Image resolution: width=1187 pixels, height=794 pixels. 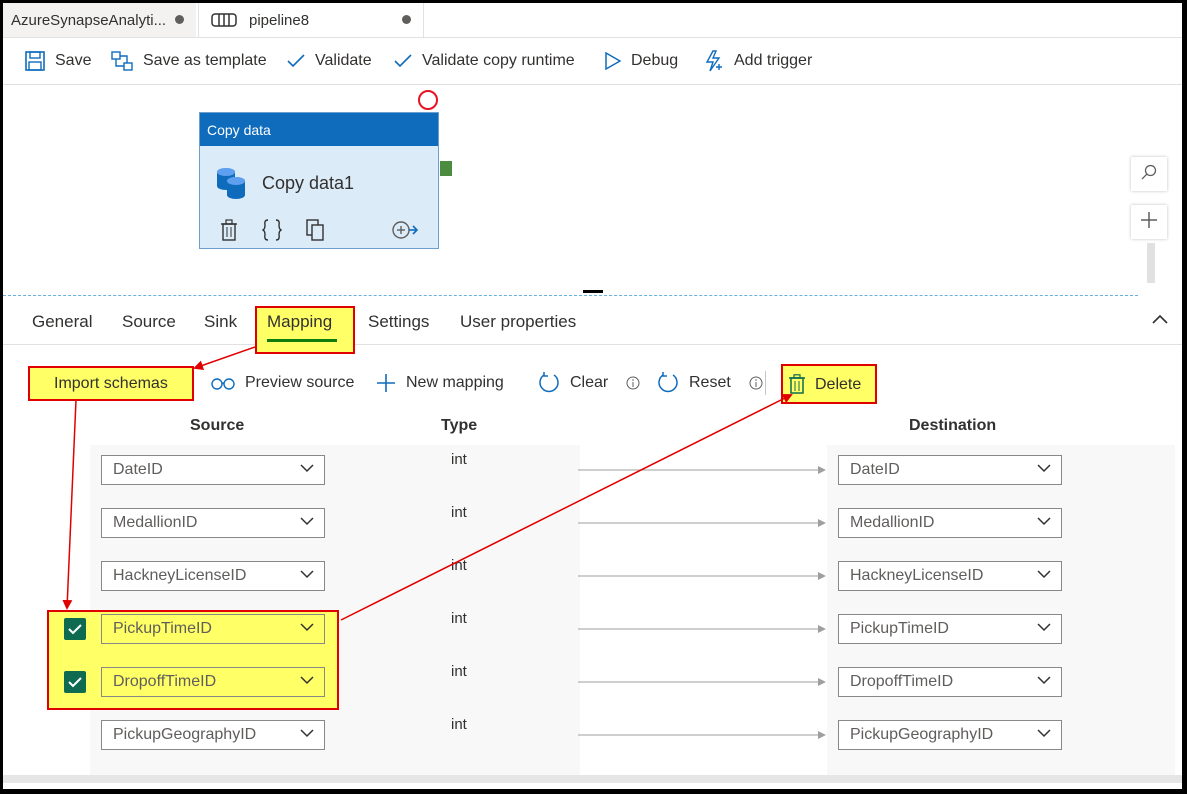 I want to click on preview-source-label: Preview source, so click(x=300, y=382).